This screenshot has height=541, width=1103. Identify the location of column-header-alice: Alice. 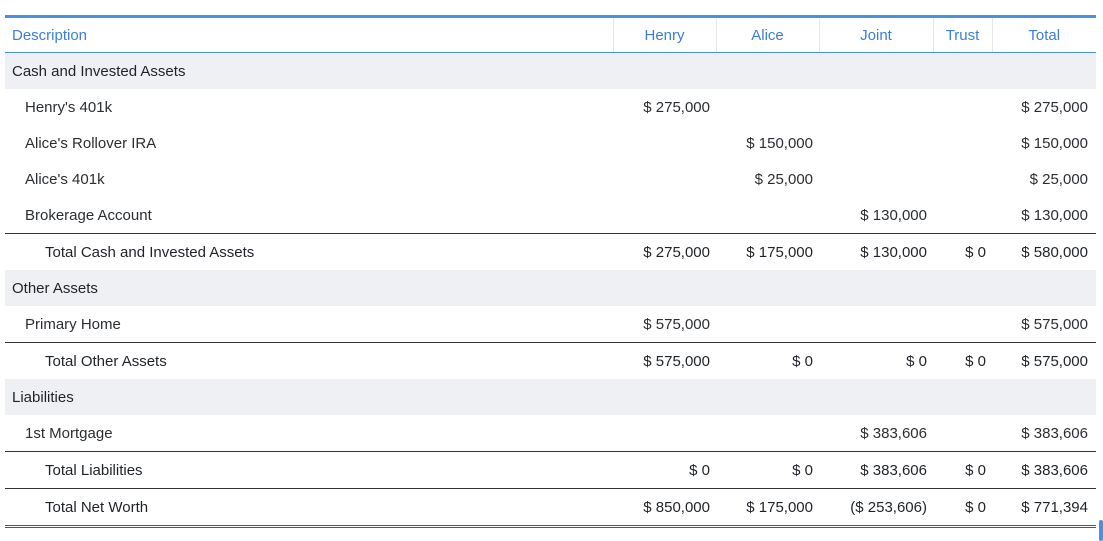
(767, 35).